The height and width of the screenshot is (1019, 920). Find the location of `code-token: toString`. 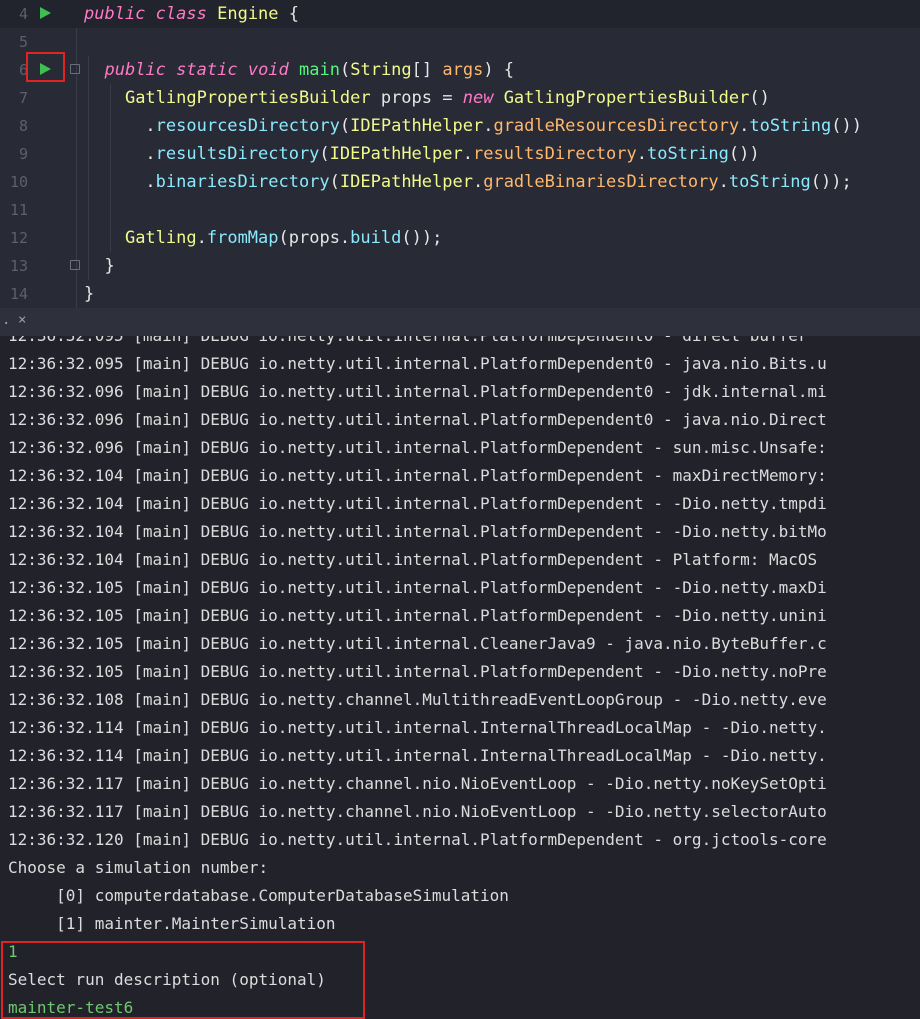

code-token: toString is located at coordinates (688, 154).